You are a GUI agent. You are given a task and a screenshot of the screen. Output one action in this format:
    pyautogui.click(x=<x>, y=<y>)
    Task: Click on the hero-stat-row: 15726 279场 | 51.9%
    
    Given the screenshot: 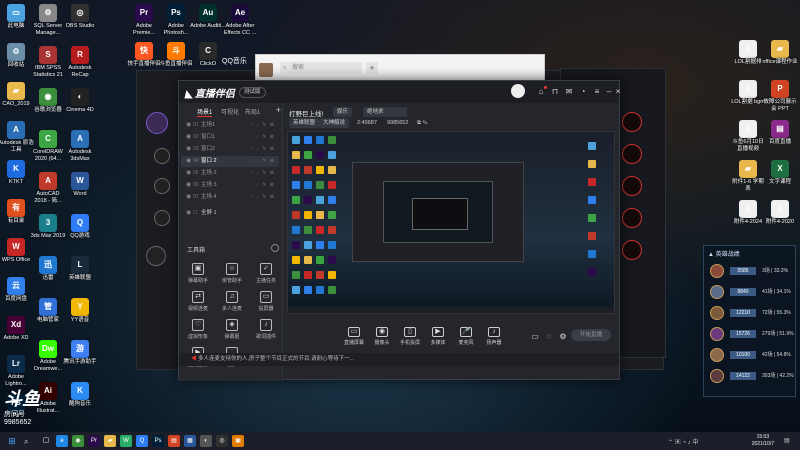 What is the action you would take?
    pyautogui.click(x=751, y=334)
    